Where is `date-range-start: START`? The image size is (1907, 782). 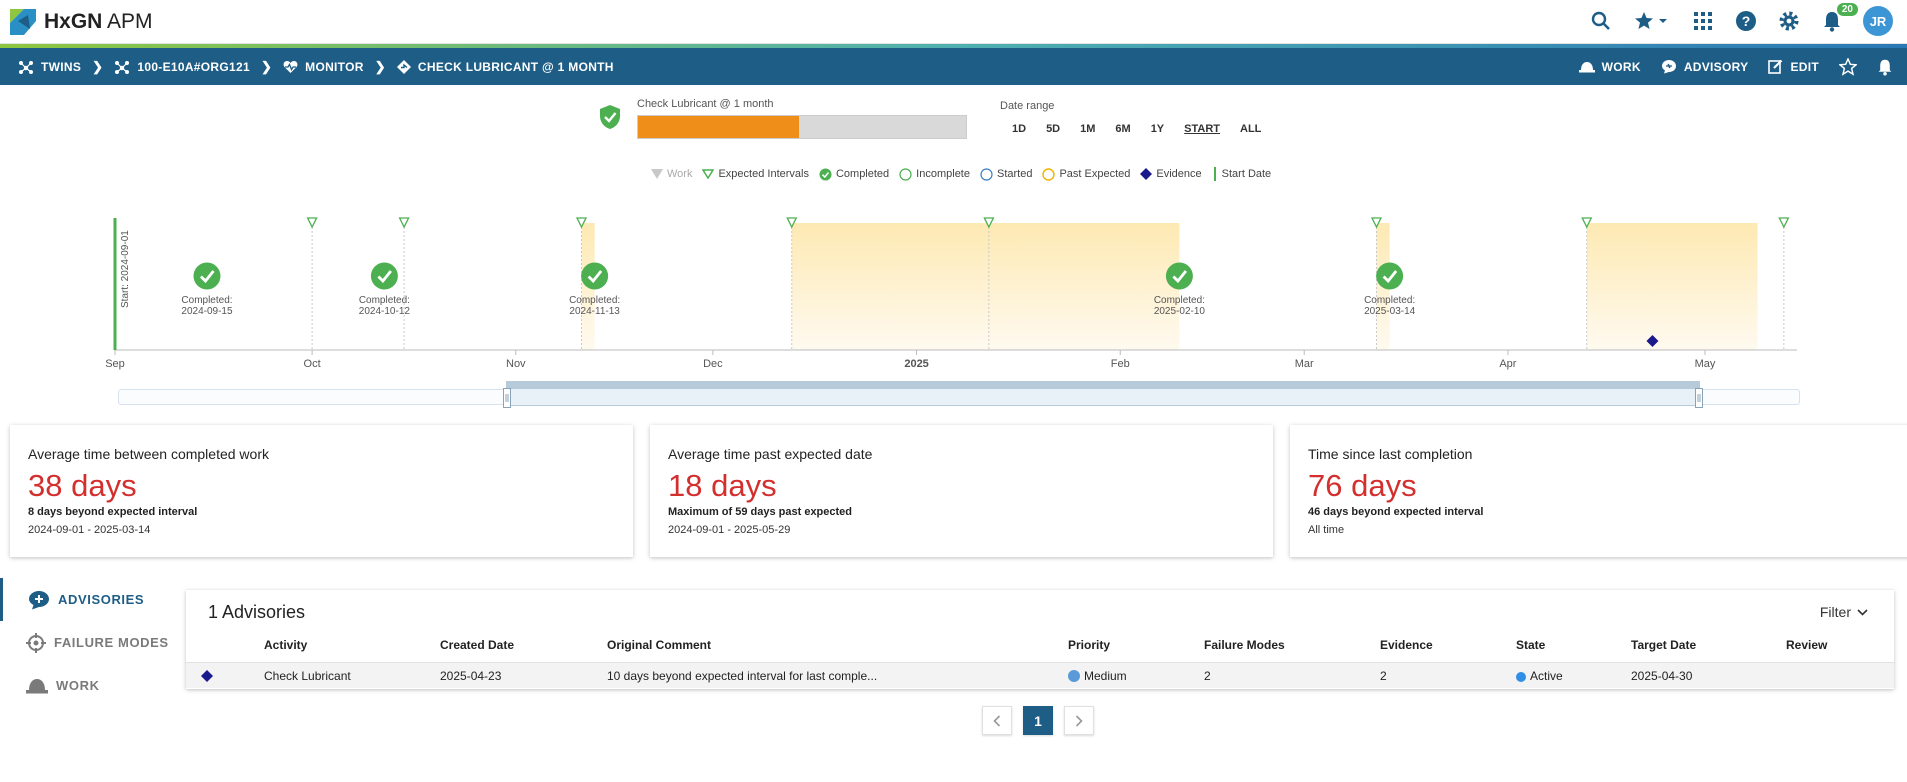 date-range-start: START is located at coordinates (1202, 129).